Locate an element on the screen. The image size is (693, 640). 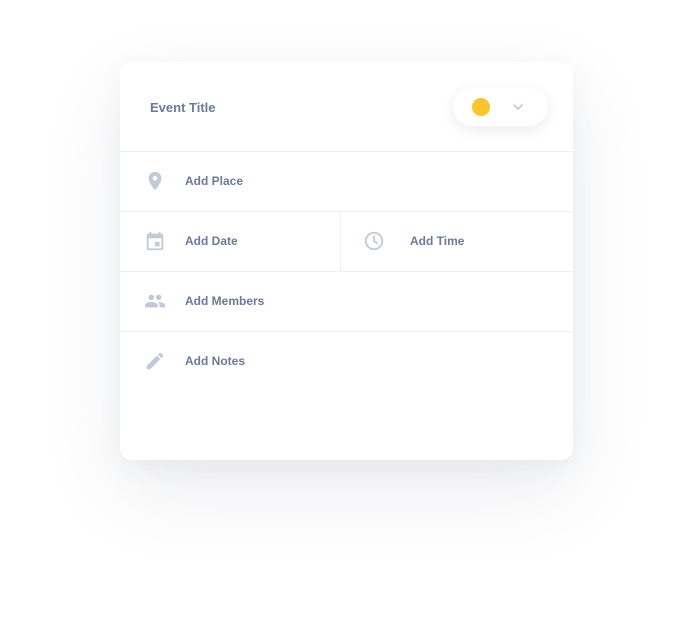
selected-color-swatch is located at coordinates (481, 107).